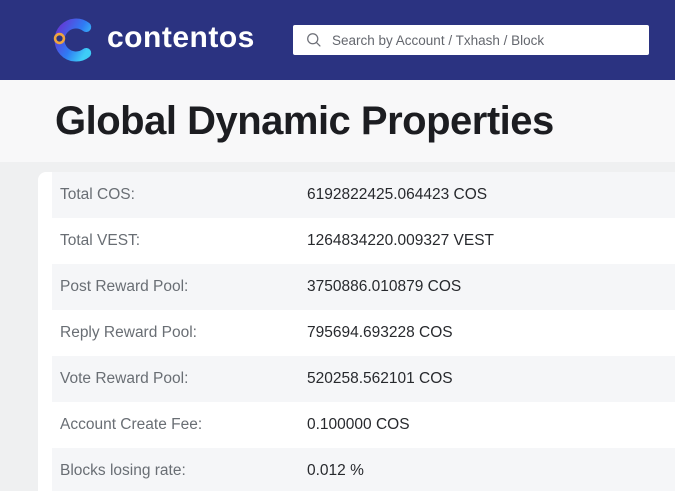 Image resolution: width=675 pixels, height=491 pixels. What do you see at coordinates (401, 240) in the screenshot?
I see `property-value: 1264834220.009327 VEST` at bounding box center [401, 240].